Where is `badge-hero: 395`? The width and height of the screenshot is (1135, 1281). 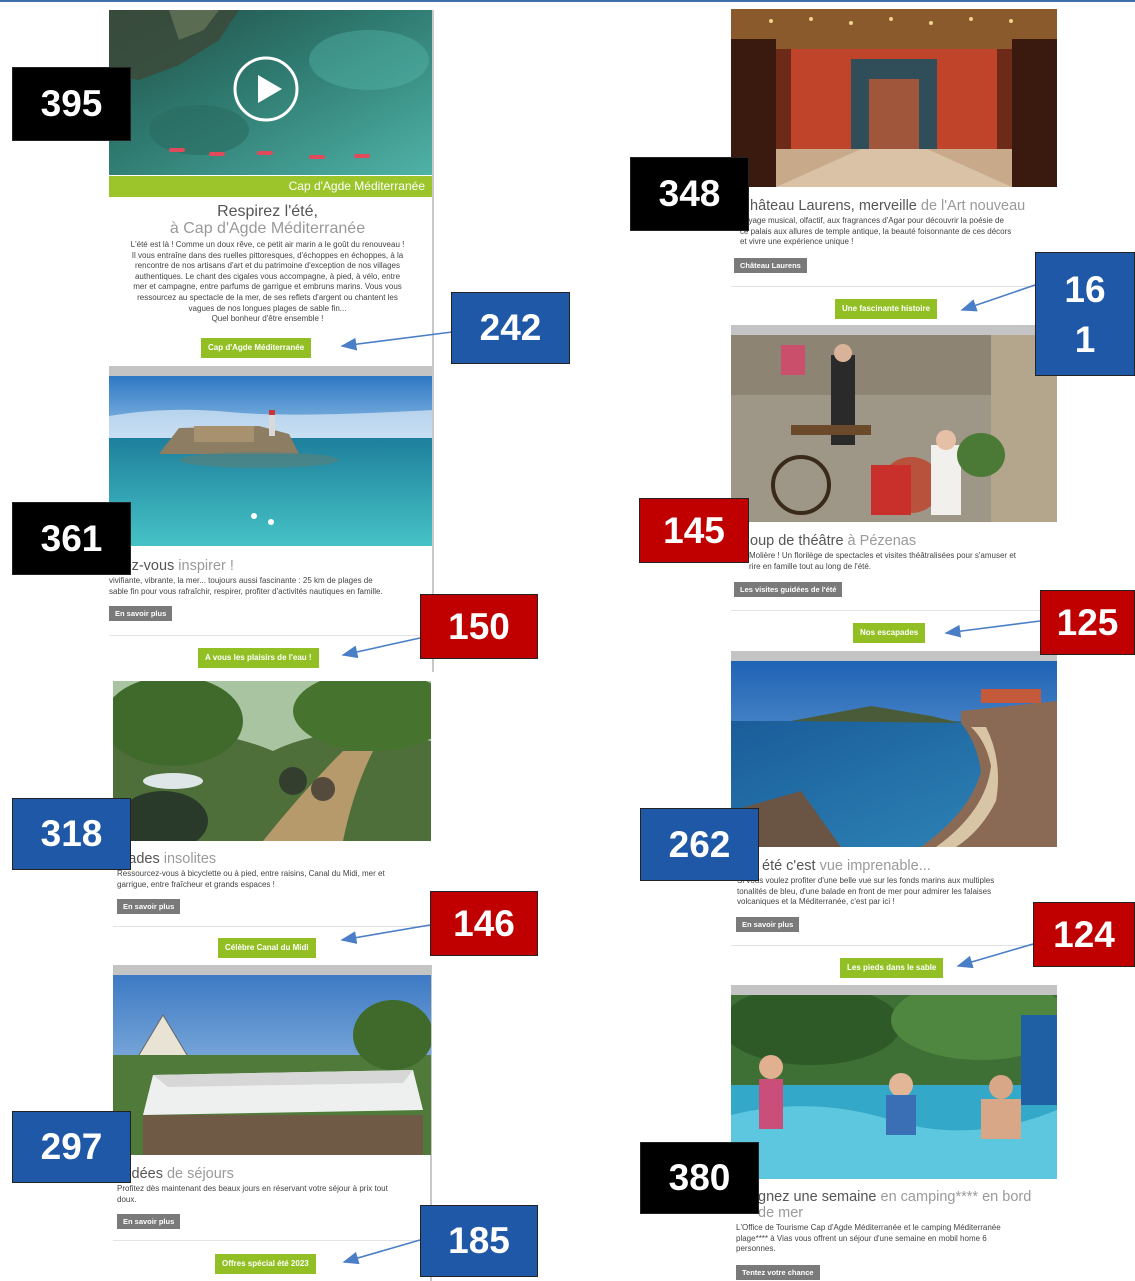 badge-hero: 395 is located at coordinates (71, 104).